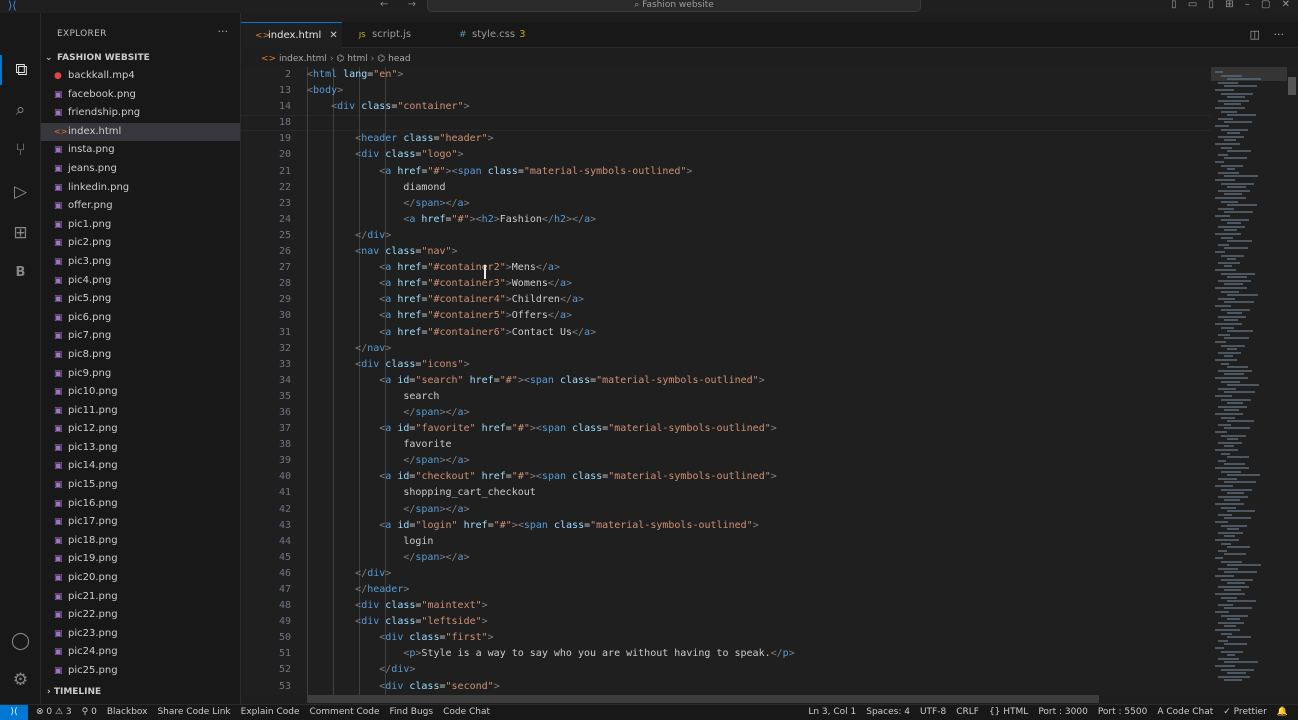  I want to click on extensions-icon: ⊞, so click(20, 233).